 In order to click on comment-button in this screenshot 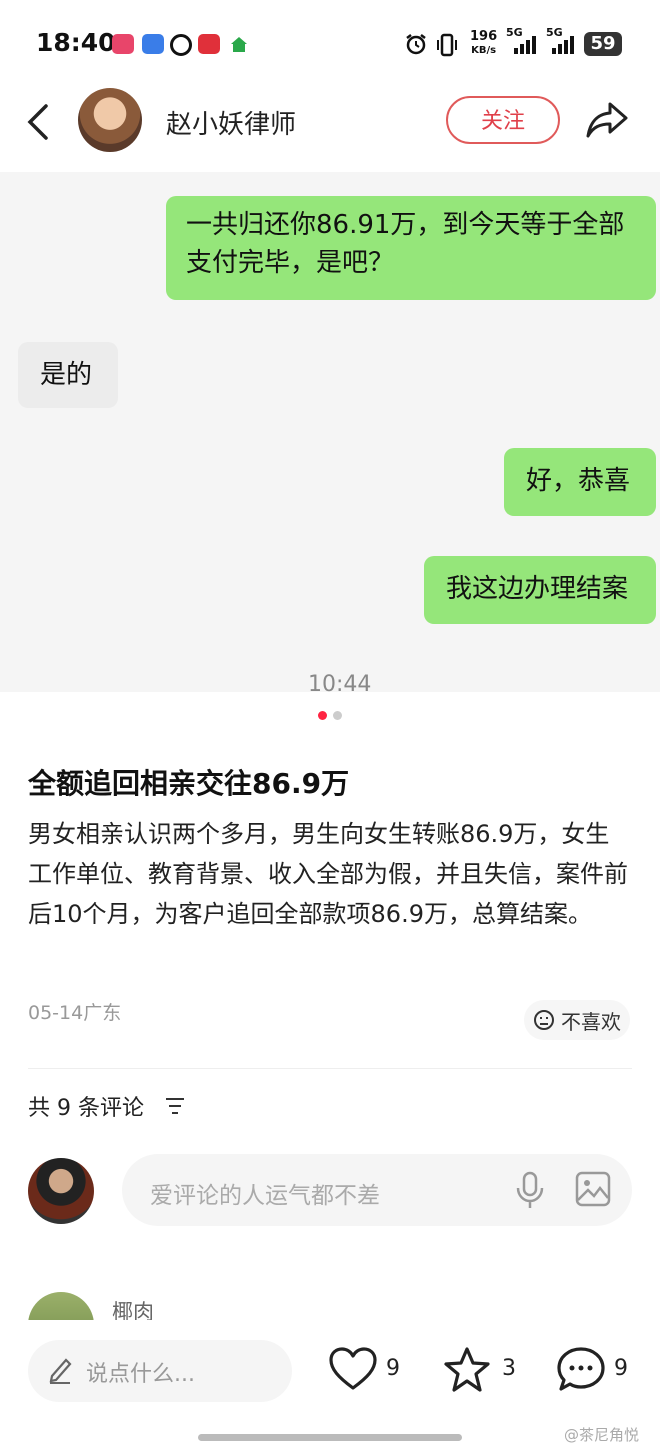, I will do `click(581, 1370)`.